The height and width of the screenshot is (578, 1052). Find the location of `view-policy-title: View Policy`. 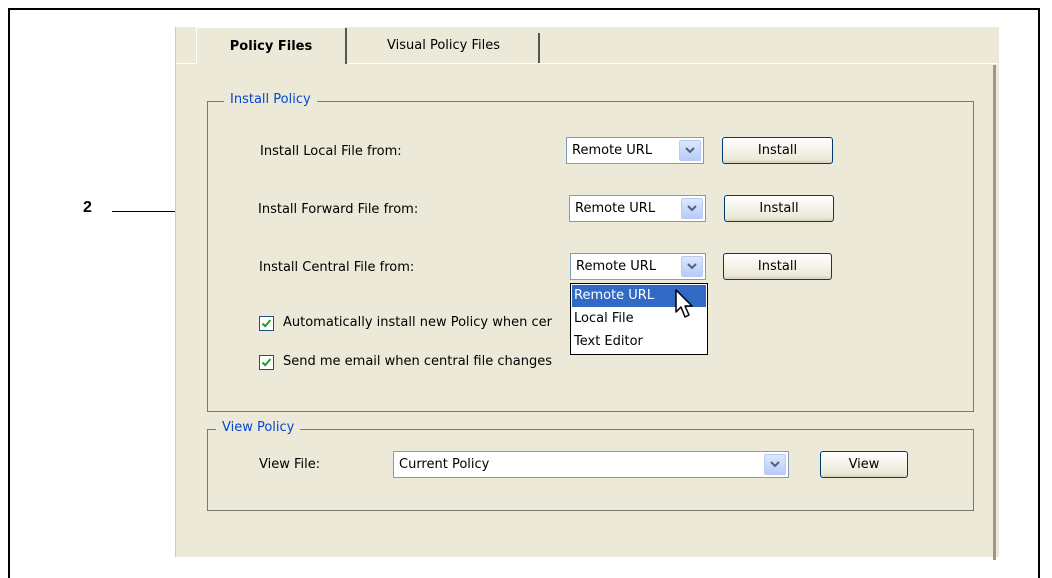

view-policy-title: View Policy is located at coordinates (258, 427).